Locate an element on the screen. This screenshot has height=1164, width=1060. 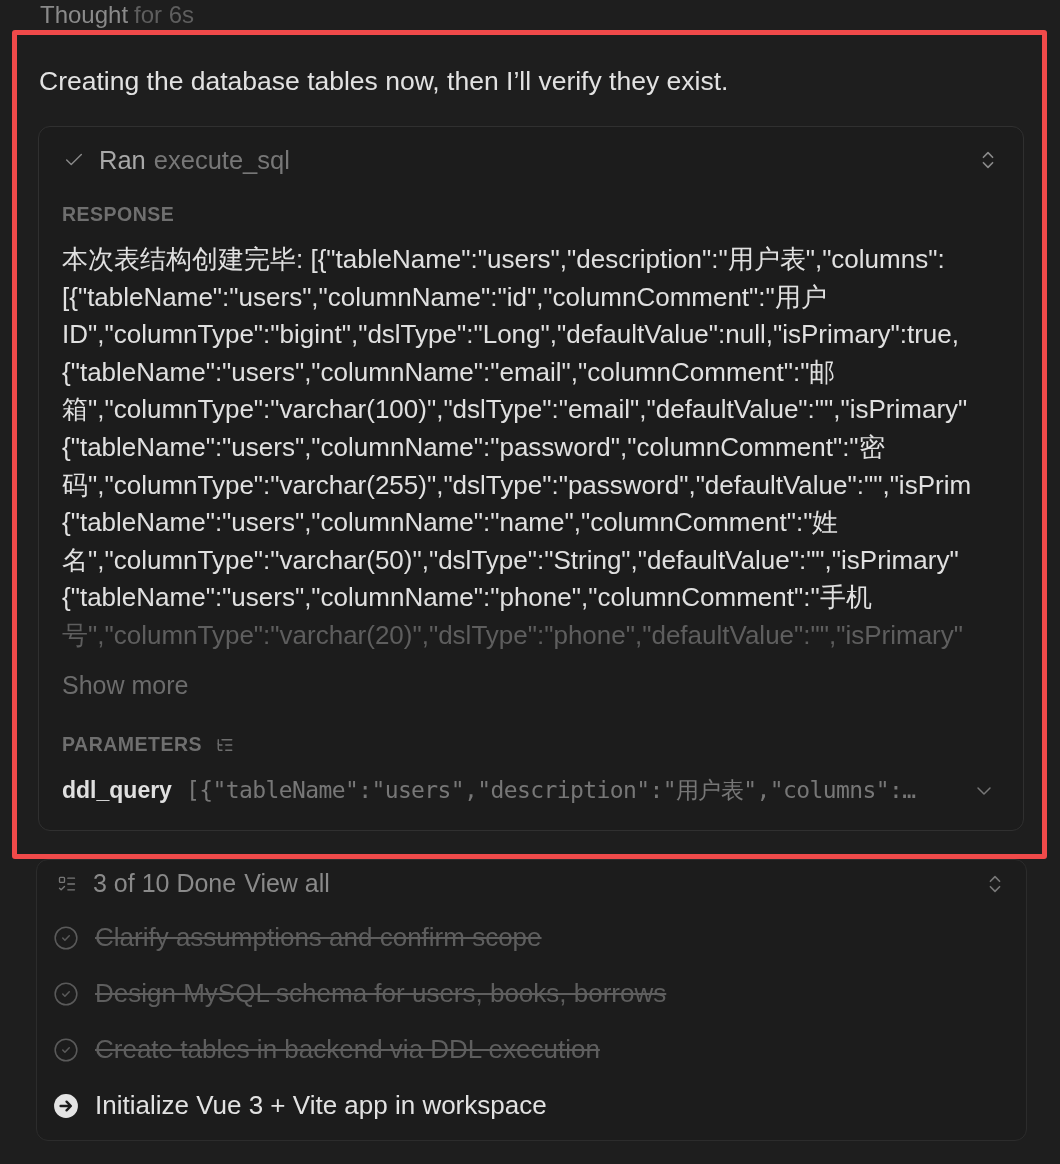
tool-name: execute_sql is located at coordinates (221, 160).